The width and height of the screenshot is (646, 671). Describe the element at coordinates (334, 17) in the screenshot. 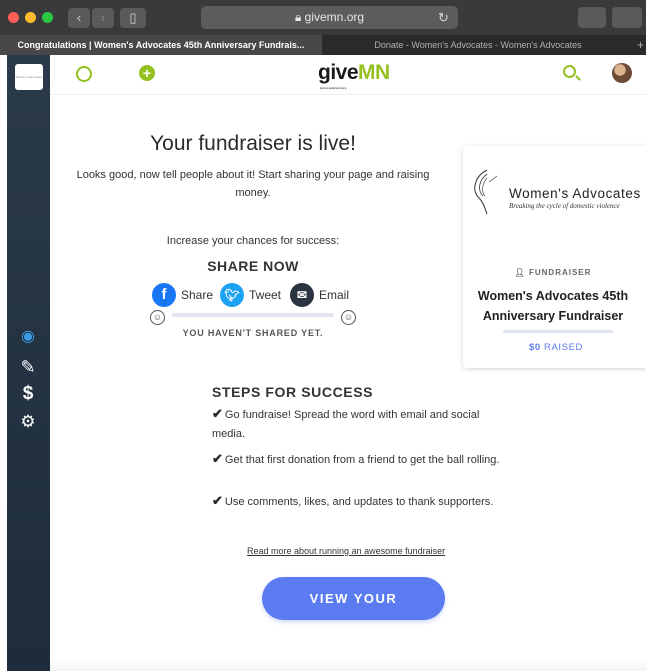

I see `url-text: givemn.org` at that location.